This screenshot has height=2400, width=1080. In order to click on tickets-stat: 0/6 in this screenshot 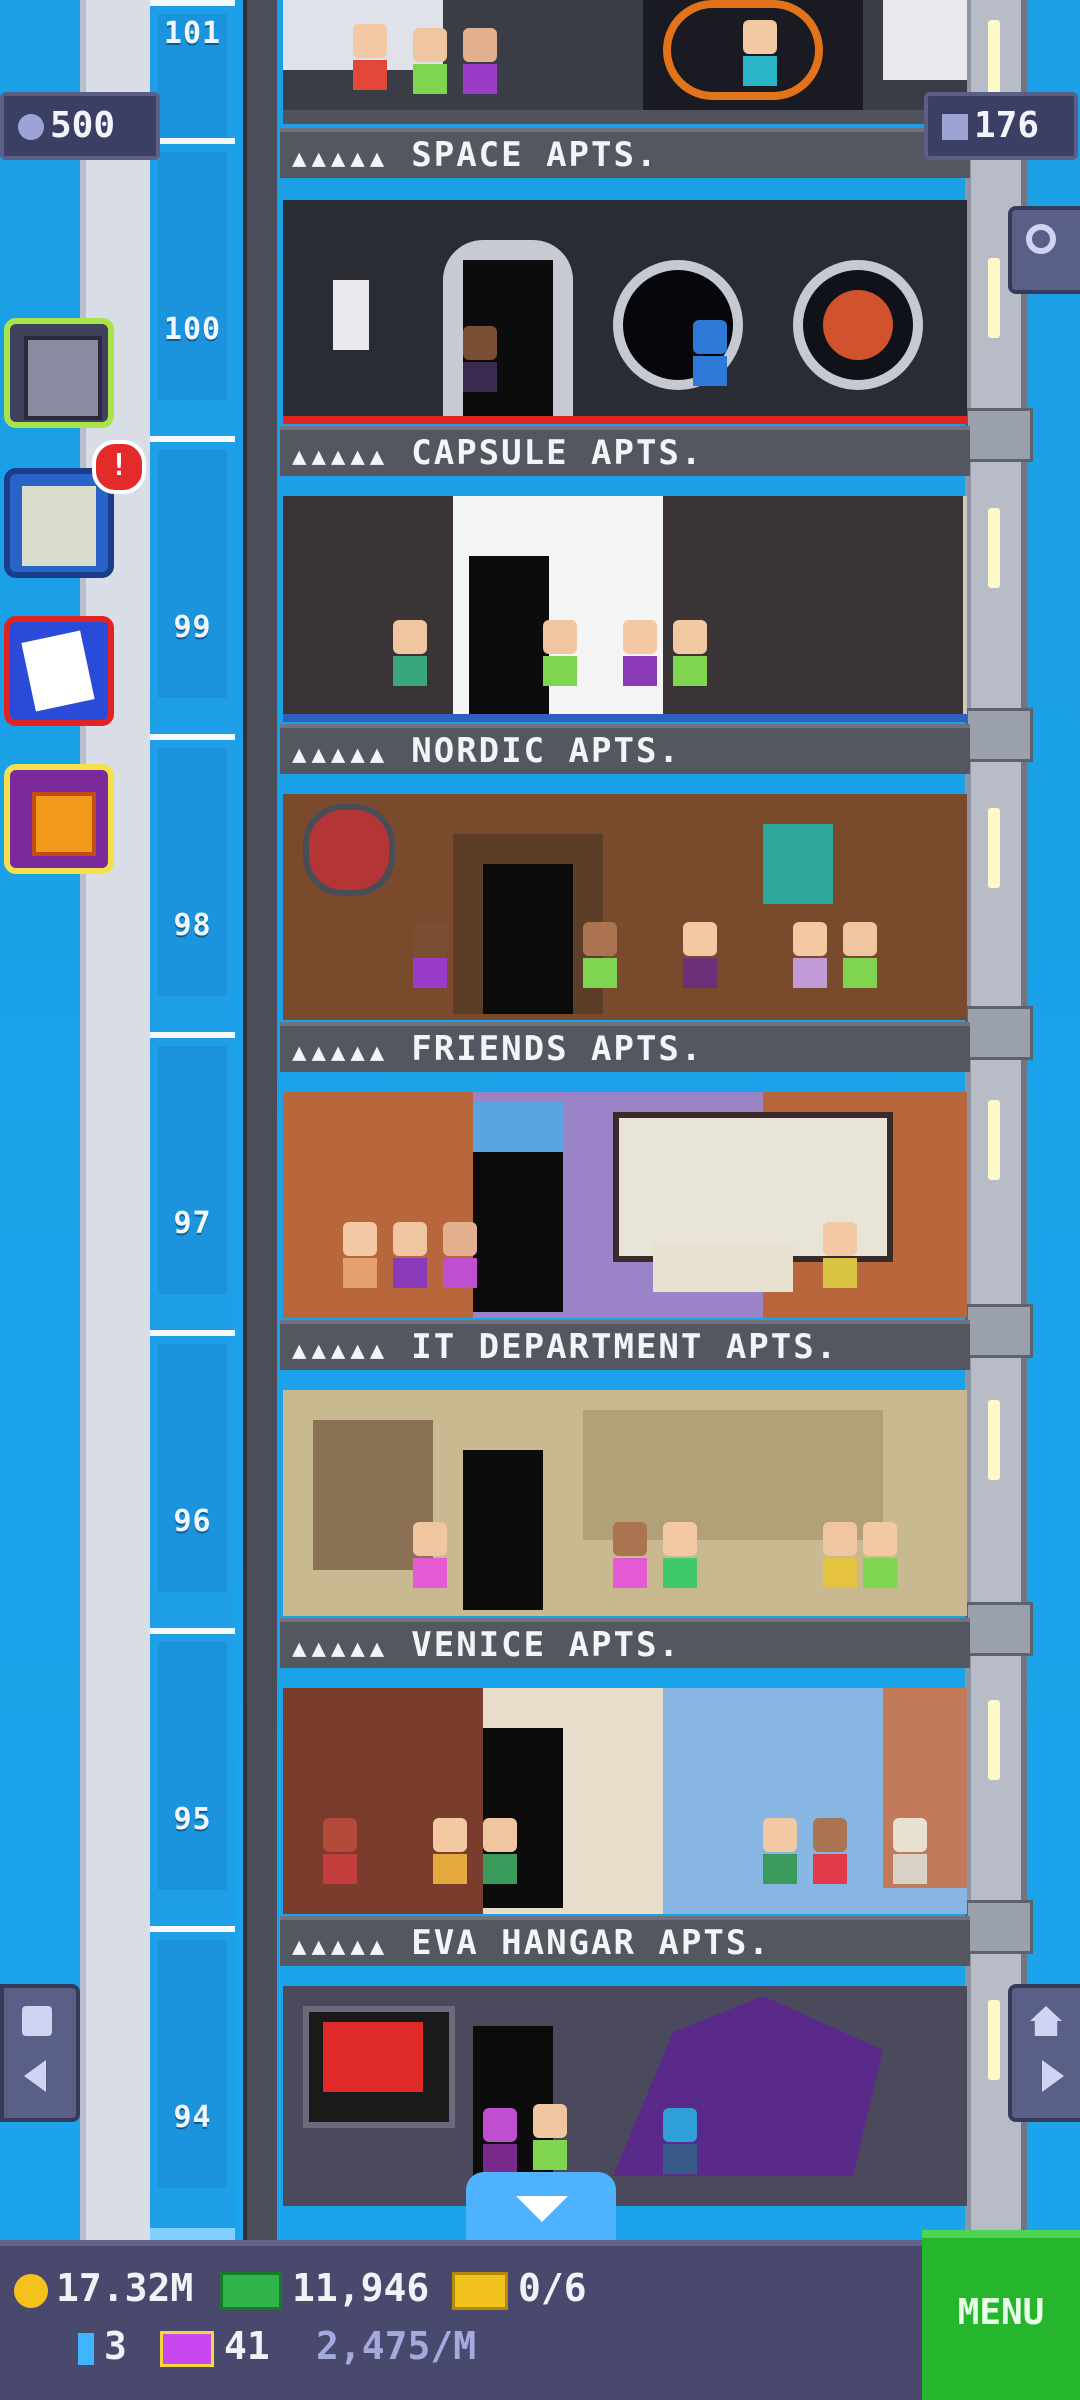, I will do `click(519, 2288)`.